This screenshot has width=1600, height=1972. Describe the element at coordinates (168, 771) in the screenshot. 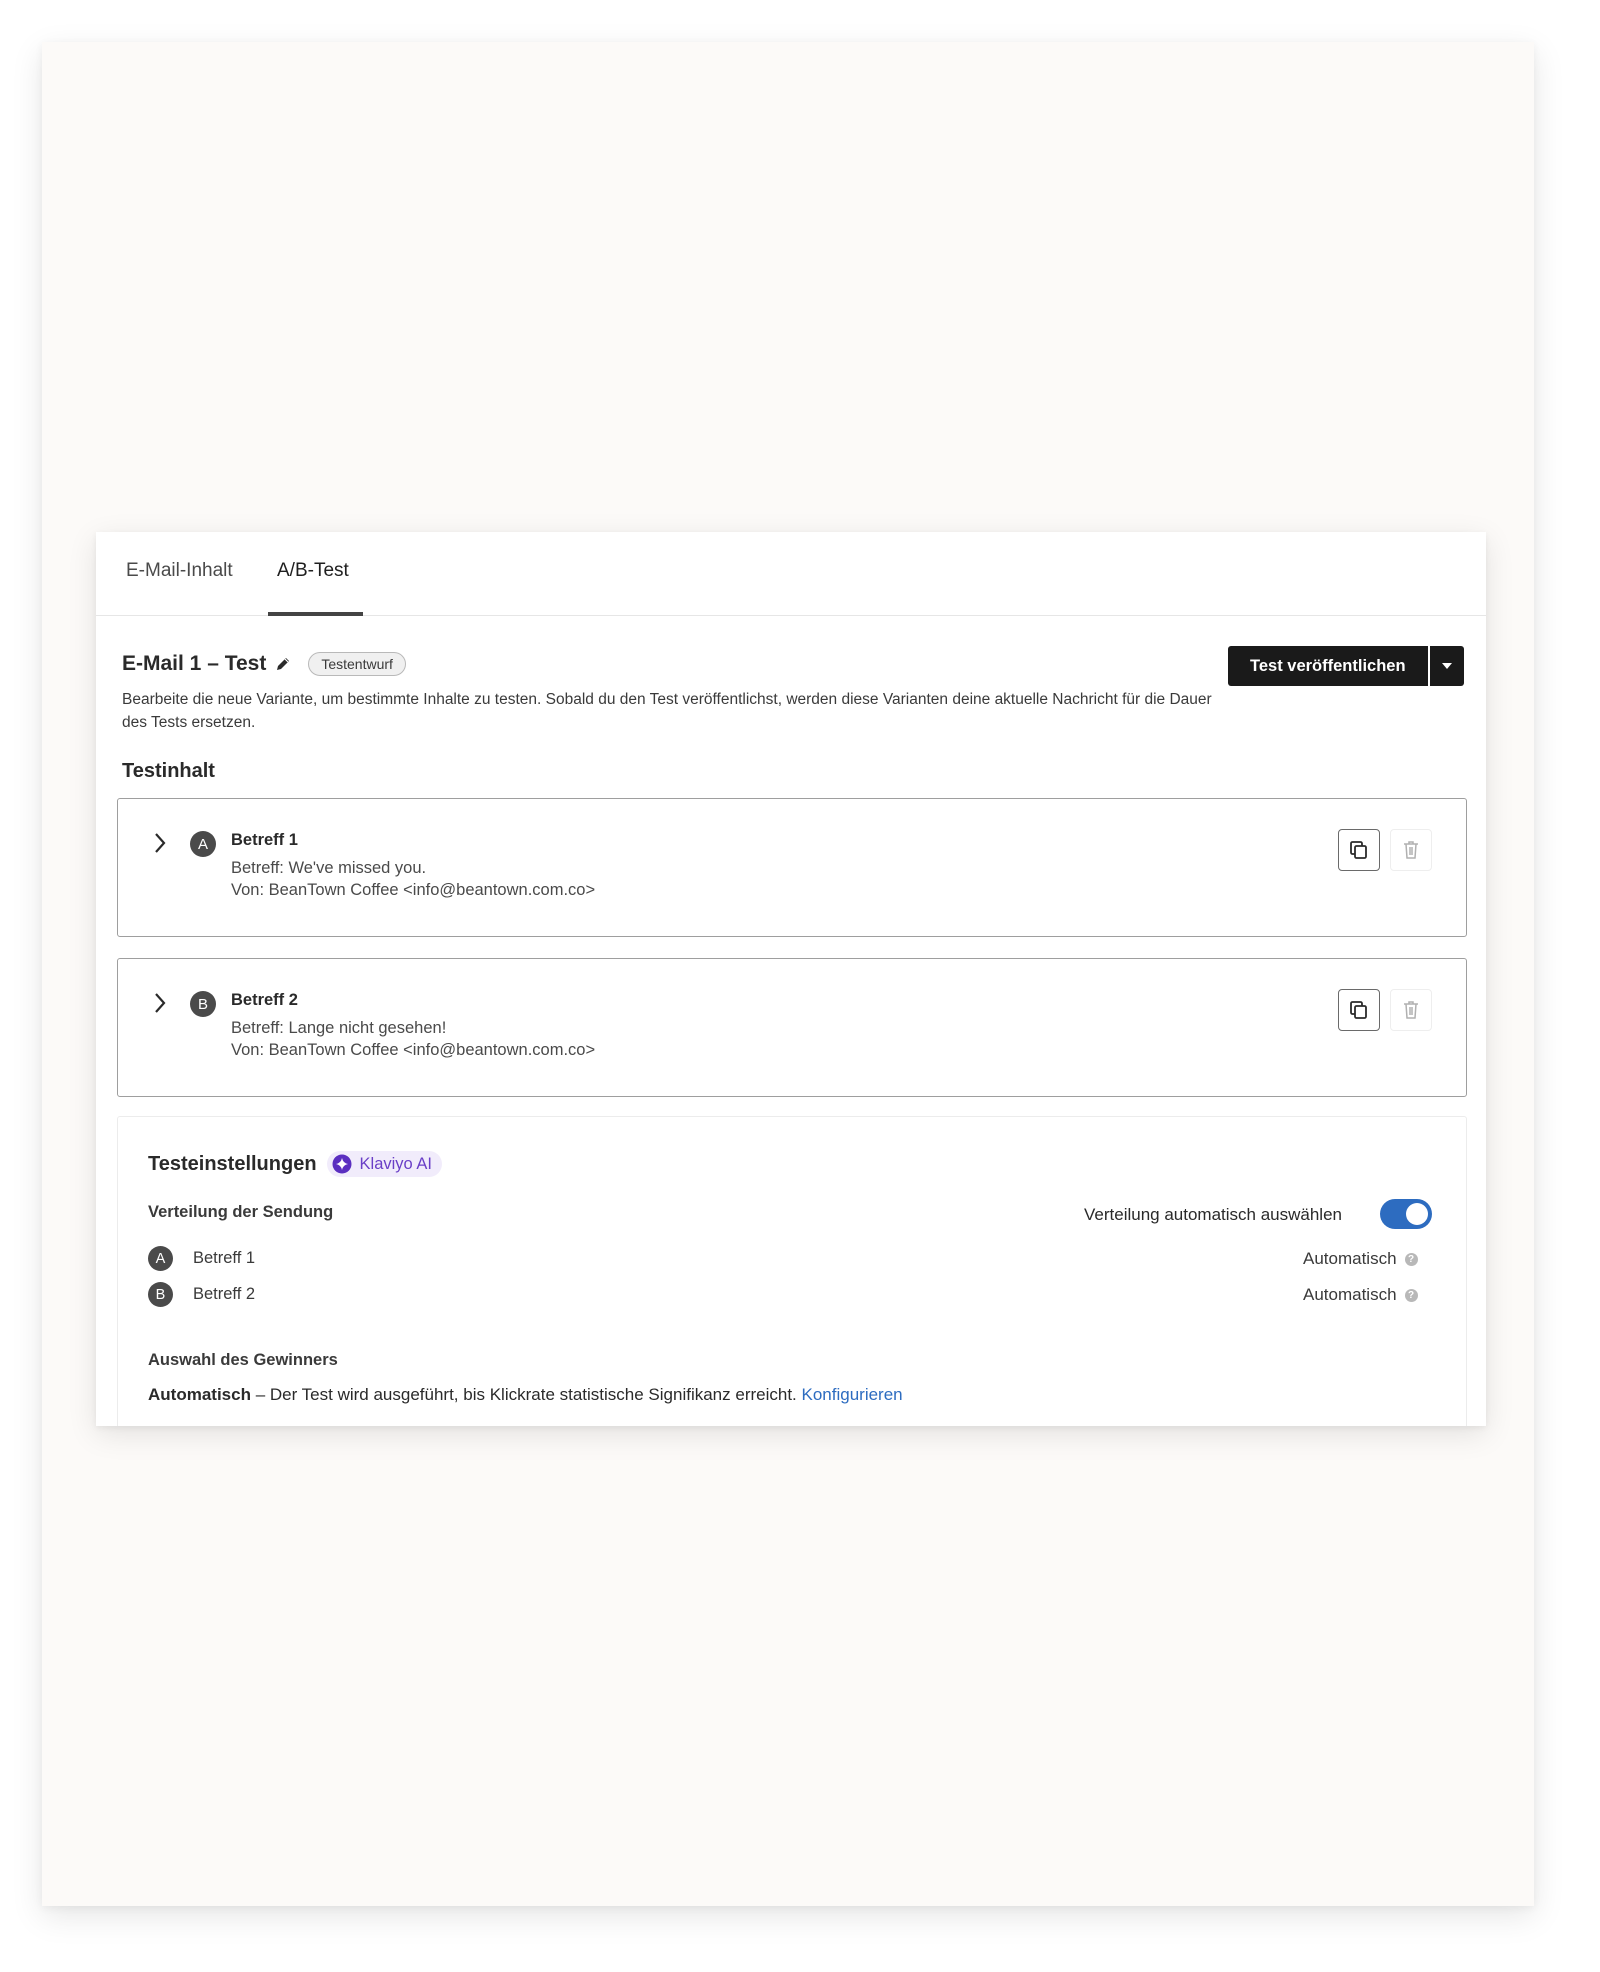

I see `test-content-heading: Testinhalt` at that location.